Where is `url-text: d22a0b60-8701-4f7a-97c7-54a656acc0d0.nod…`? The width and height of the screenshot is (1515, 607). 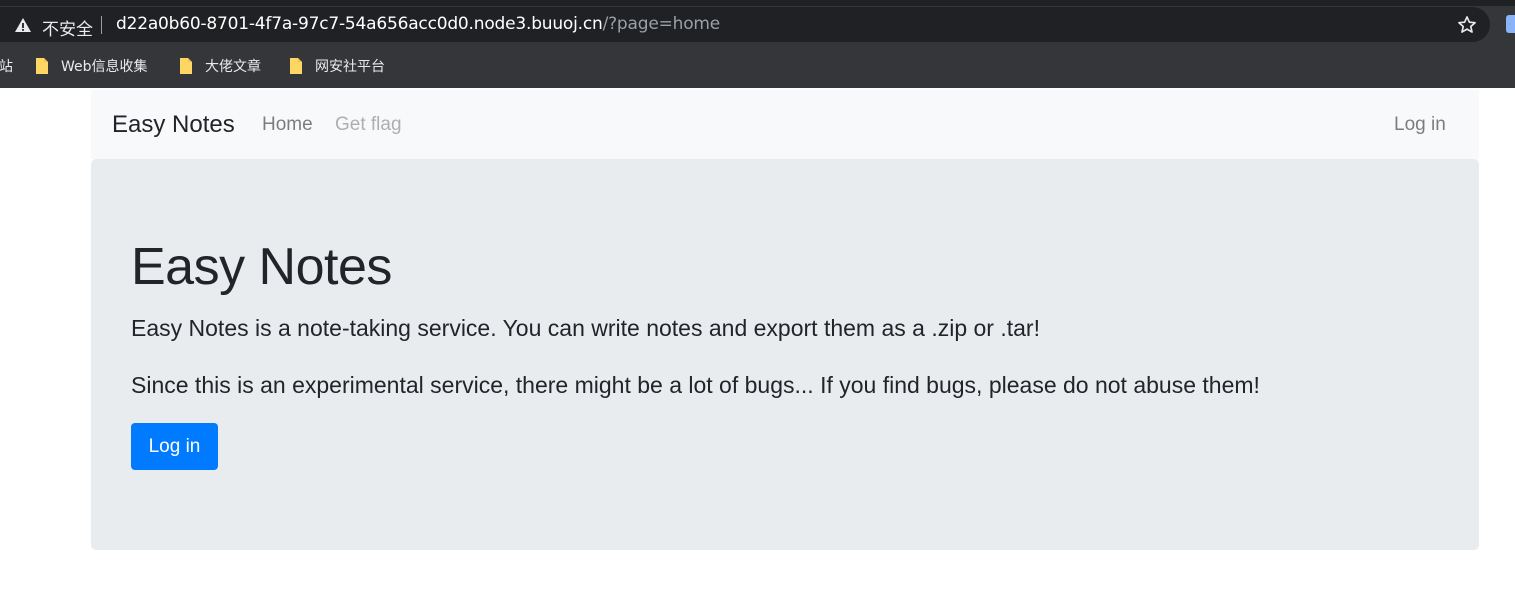
url-text: d22a0b60-8701-4f7a-97c7-54a656acc0d0.nod… is located at coordinates (418, 24).